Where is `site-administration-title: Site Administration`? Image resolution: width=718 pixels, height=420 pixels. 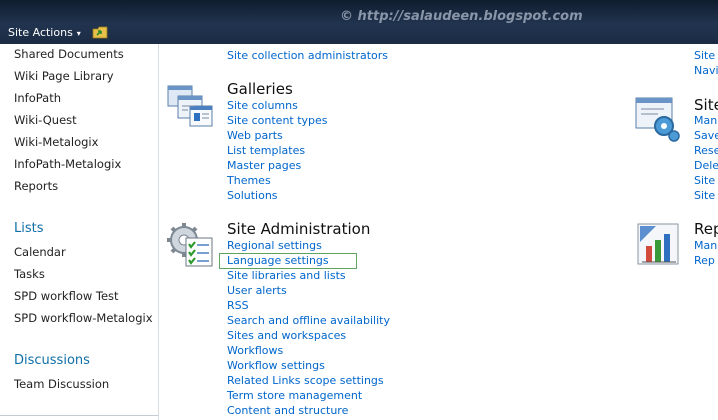 site-administration-title: Site Administration is located at coordinates (299, 229).